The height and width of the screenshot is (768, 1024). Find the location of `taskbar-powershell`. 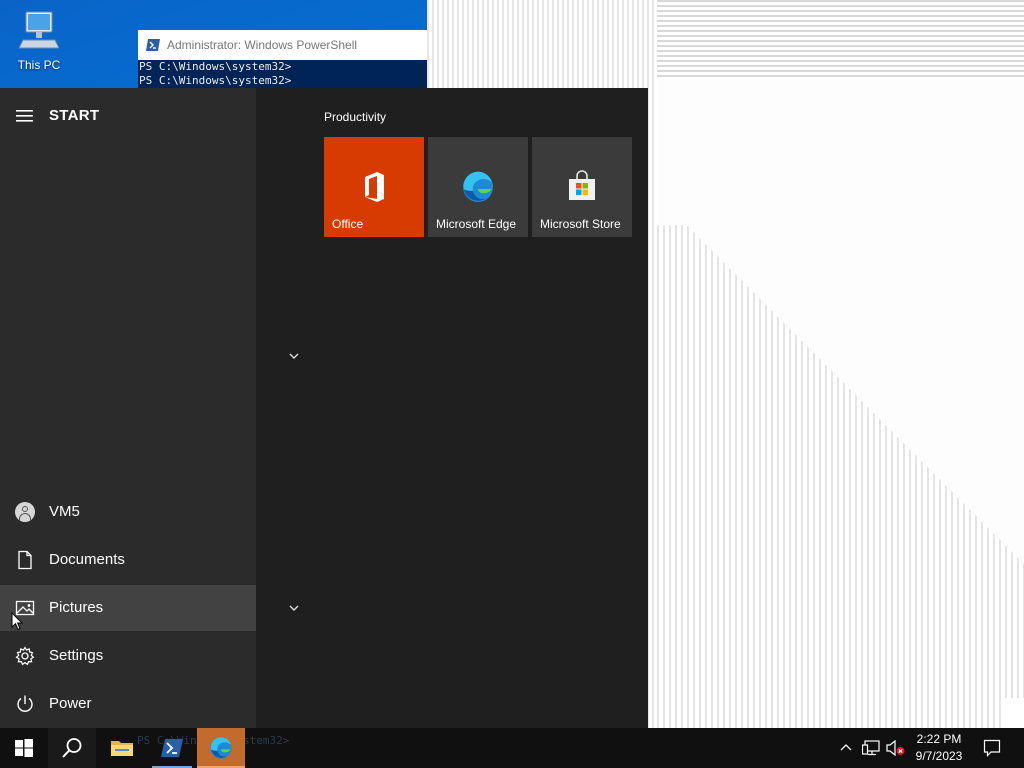

taskbar-powershell is located at coordinates (172, 748).